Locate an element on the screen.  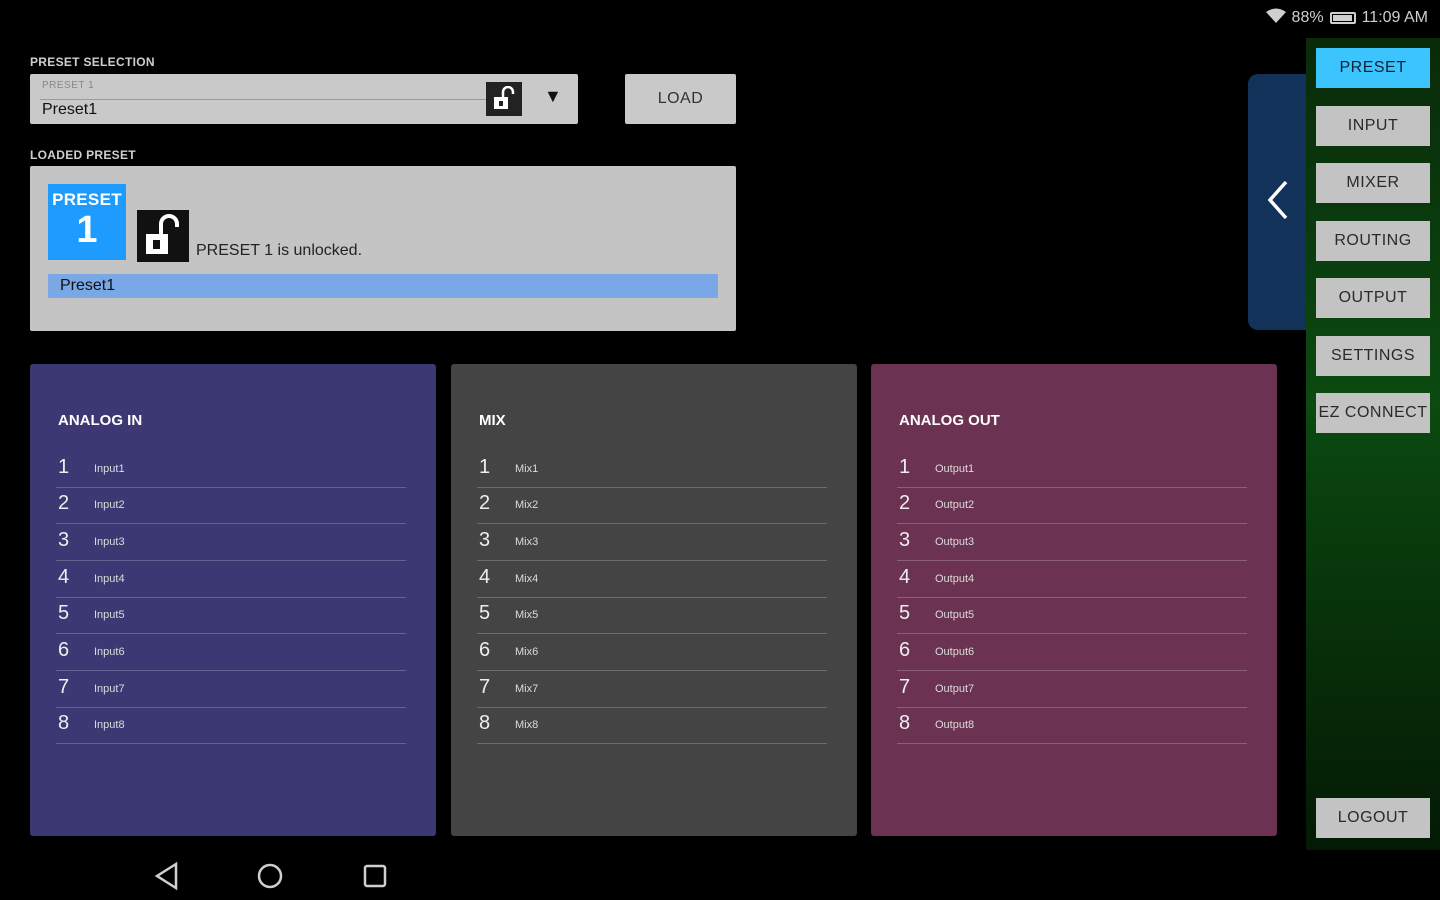
channel-name: Input6 is located at coordinates (109, 652).